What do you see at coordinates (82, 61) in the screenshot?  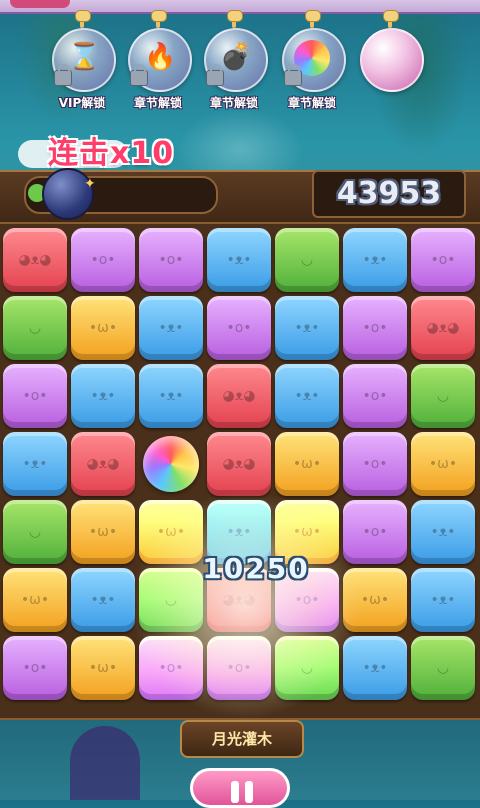 I see `powerup-vip: ⌛ VIP解锁` at bounding box center [82, 61].